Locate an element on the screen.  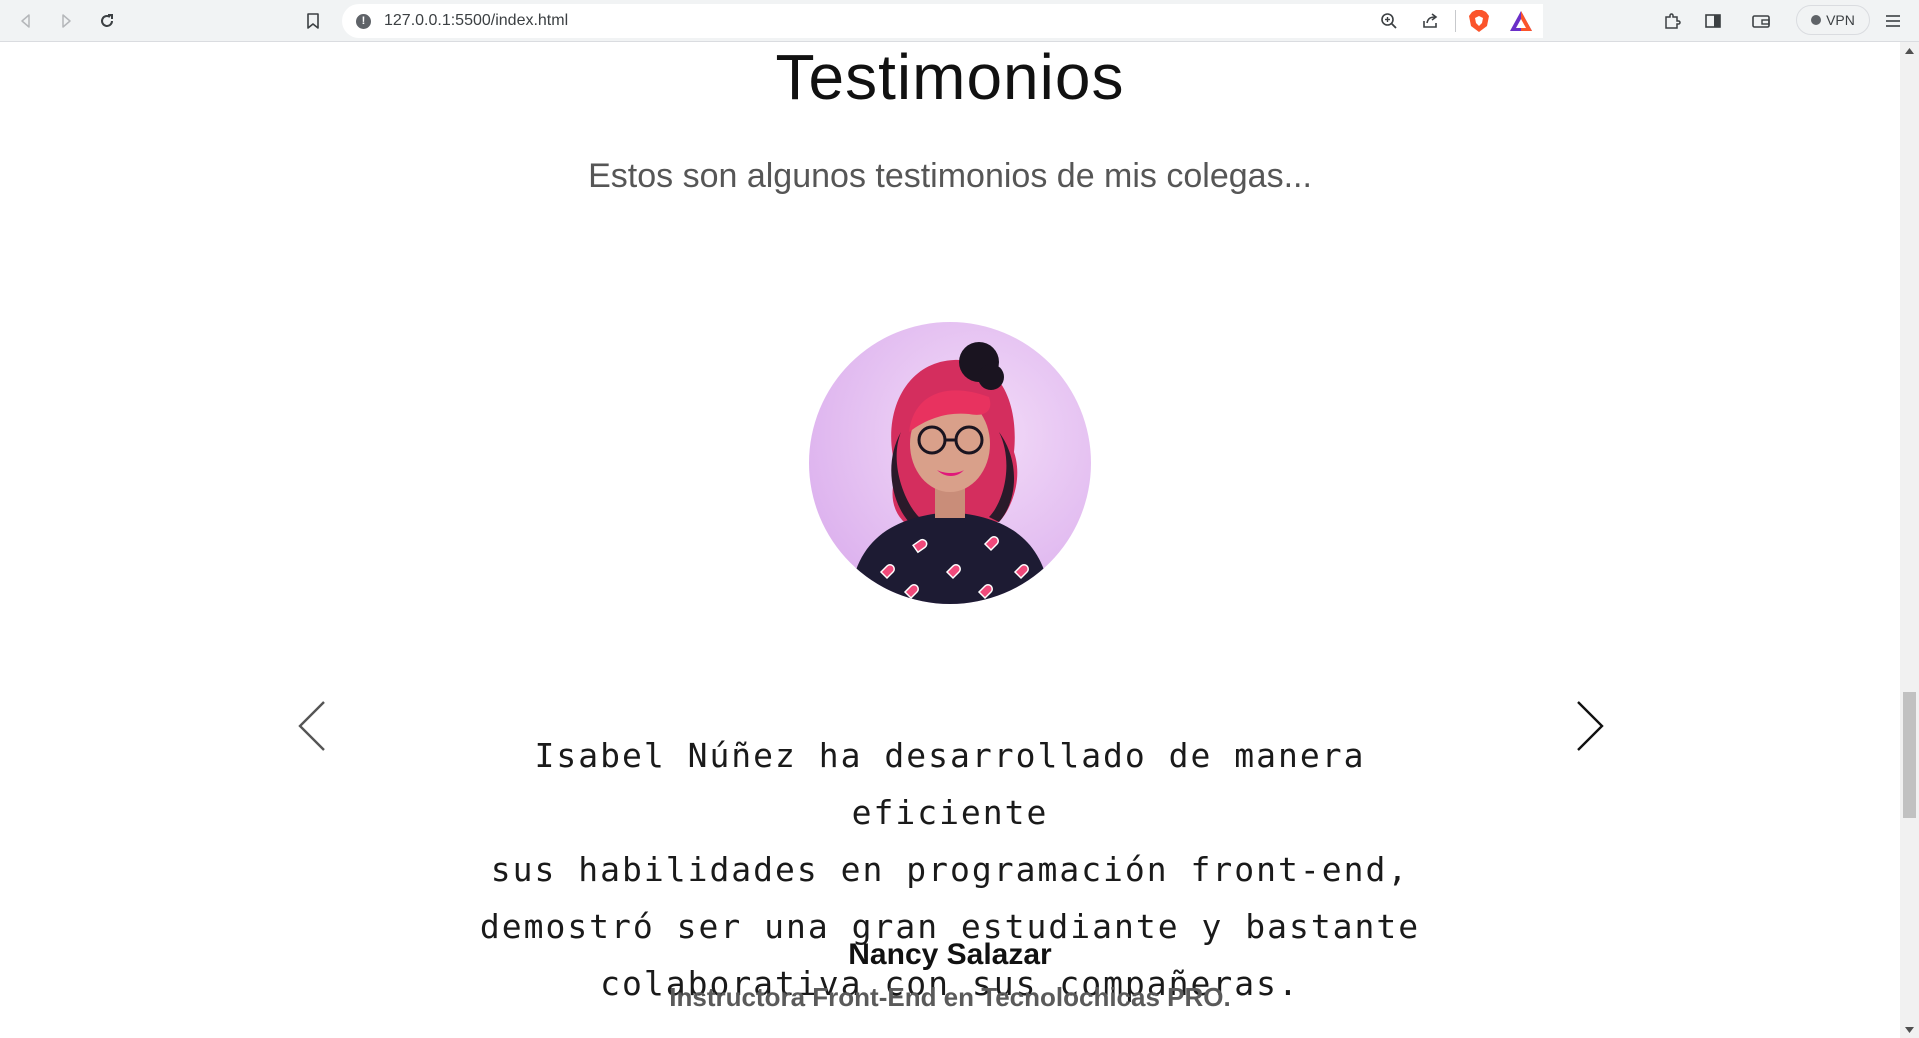
vertical-scrollbar is located at coordinates (1909, 540).